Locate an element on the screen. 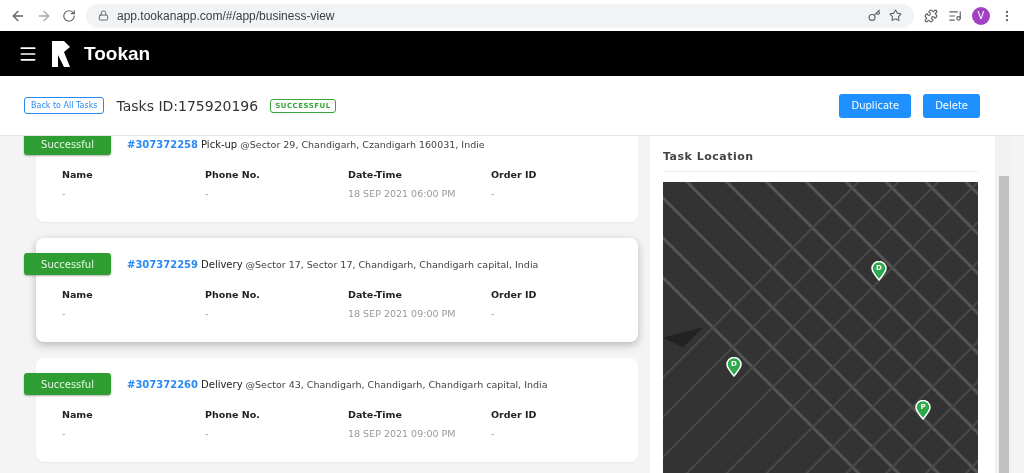 The width and height of the screenshot is (1024, 473). back-button: Back to All Tasks is located at coordinates (64, 105).